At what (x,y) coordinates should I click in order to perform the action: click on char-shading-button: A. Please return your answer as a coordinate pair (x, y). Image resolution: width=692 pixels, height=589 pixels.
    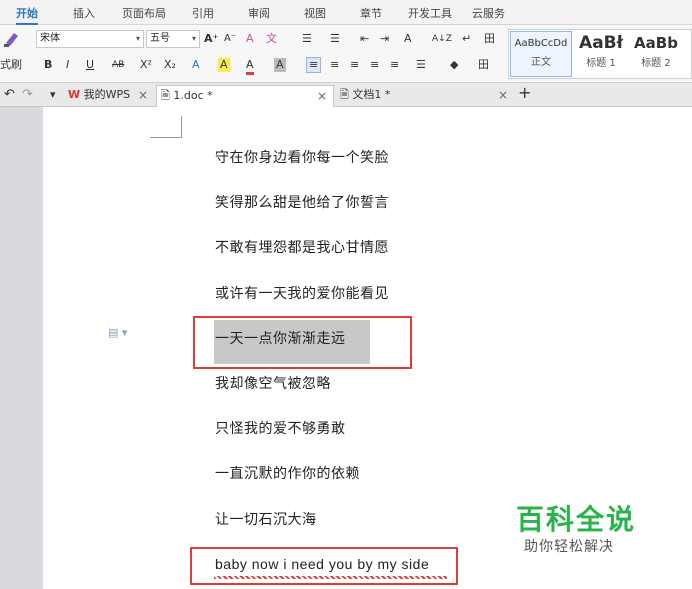
    Looking at the image, I should click on (280, 65).